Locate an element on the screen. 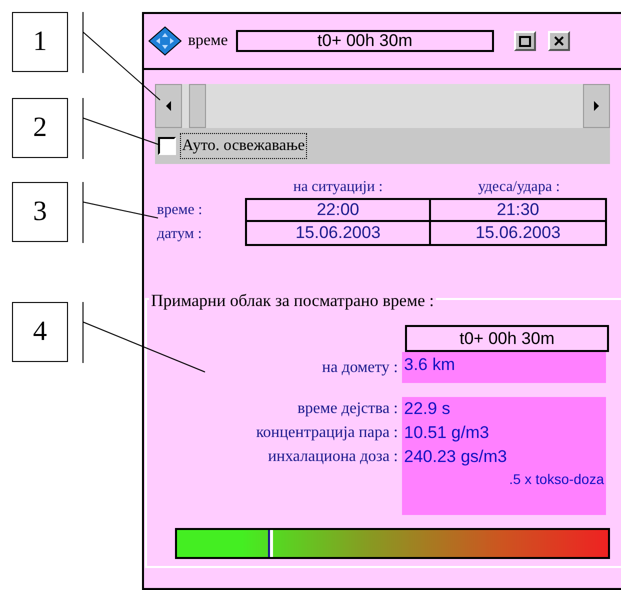  move-arrows-icon is located at coordinates (165, 41).